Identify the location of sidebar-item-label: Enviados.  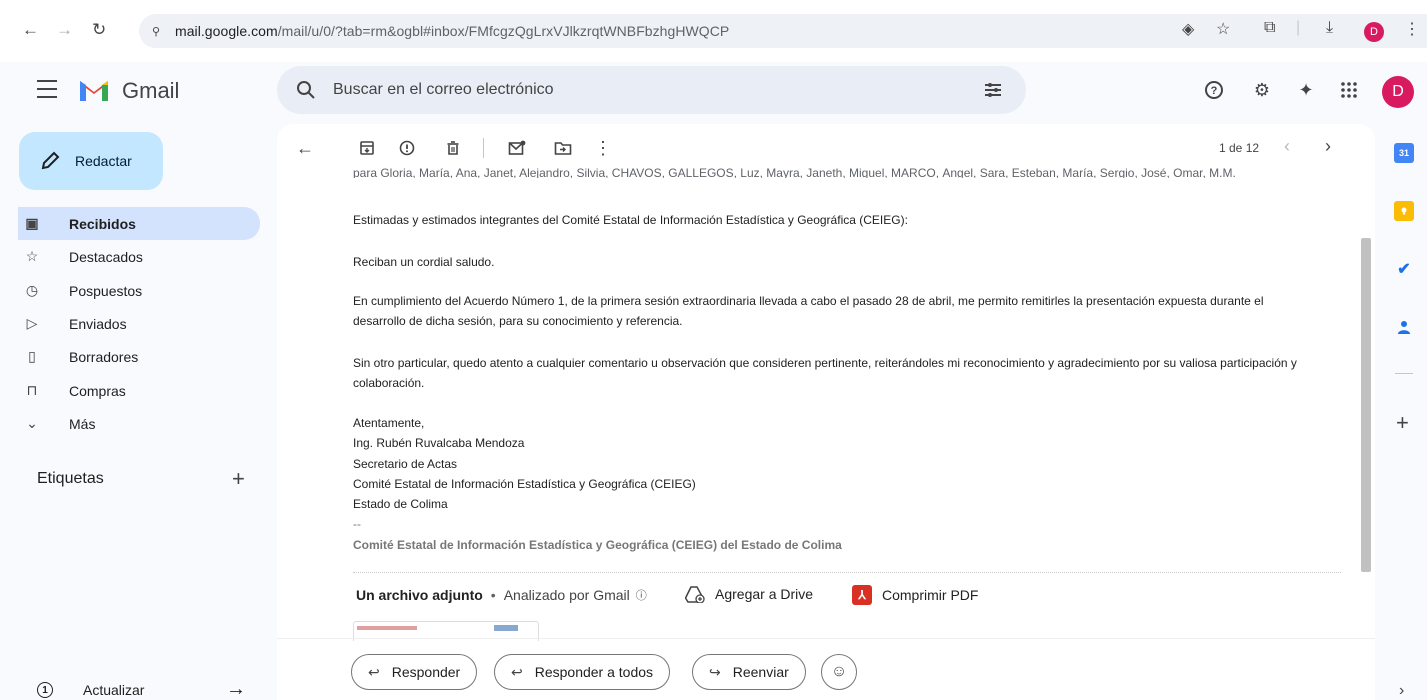
(98, 323).